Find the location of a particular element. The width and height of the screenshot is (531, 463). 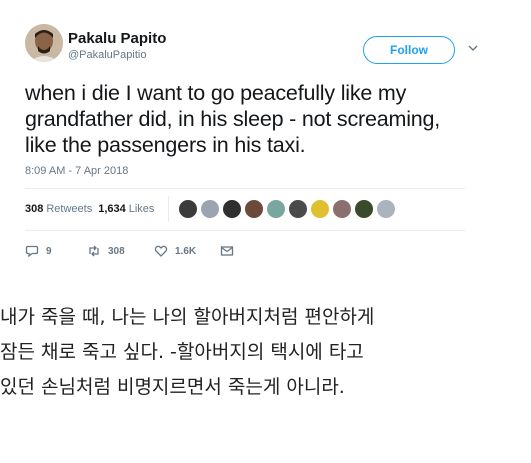

likes-label: Likes is located at coordinates (141, 209).